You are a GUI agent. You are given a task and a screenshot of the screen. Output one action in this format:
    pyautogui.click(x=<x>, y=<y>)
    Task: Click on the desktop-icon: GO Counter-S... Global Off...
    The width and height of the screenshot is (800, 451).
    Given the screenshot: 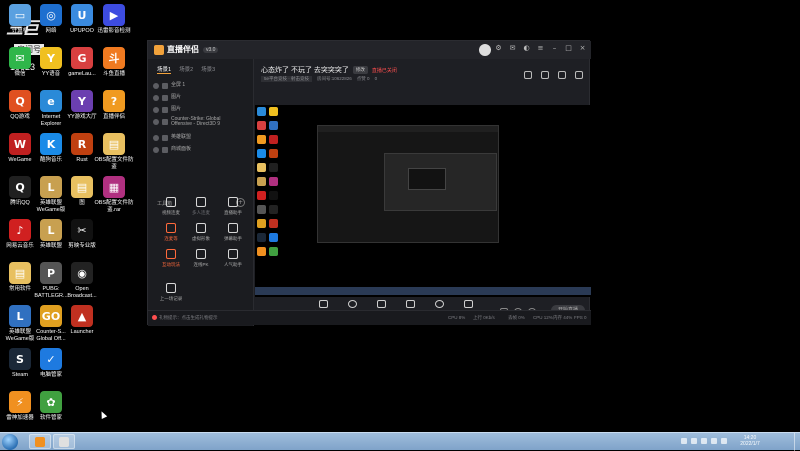 What is the action you would take?
    pyautogui.click(x=51, y=323)
    